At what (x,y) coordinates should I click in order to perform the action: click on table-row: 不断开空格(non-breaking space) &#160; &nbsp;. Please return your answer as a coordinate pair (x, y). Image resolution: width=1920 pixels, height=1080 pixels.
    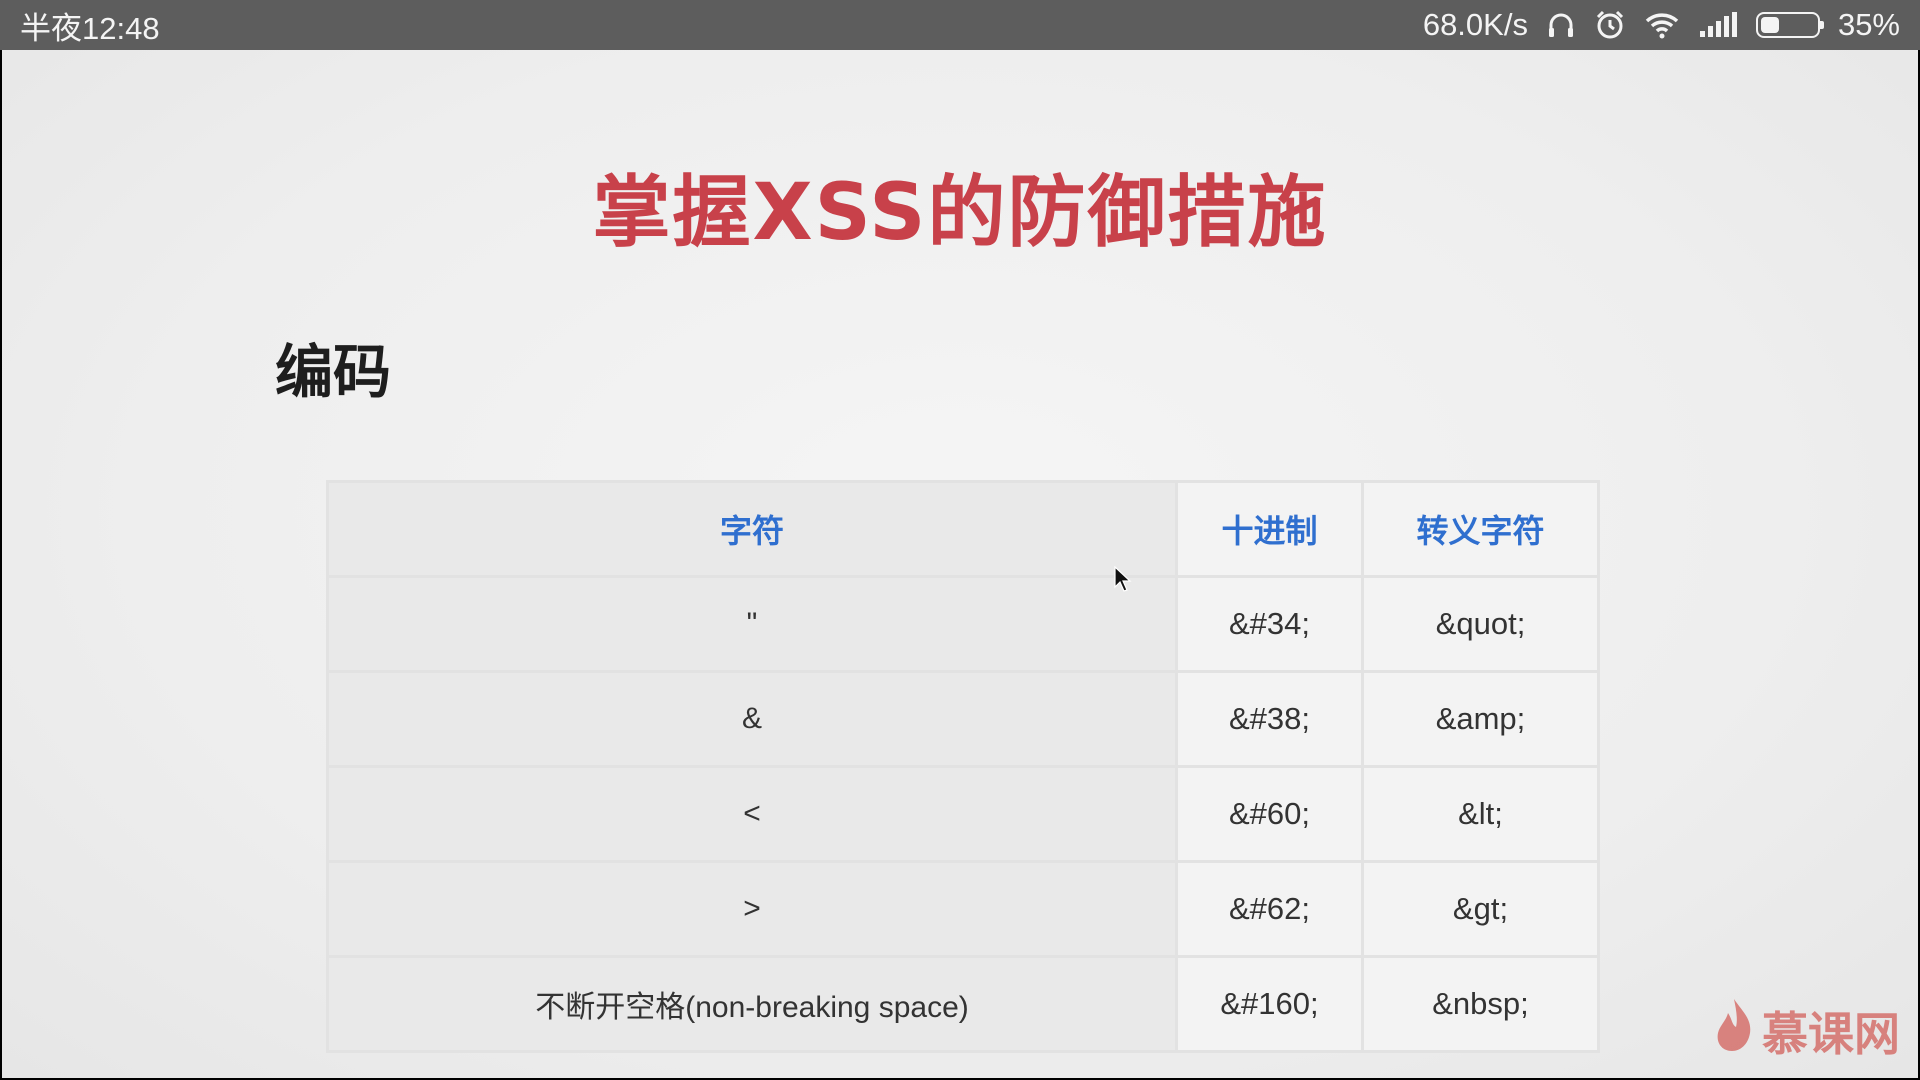
    Looking at the image, I should click on (963, 1004).